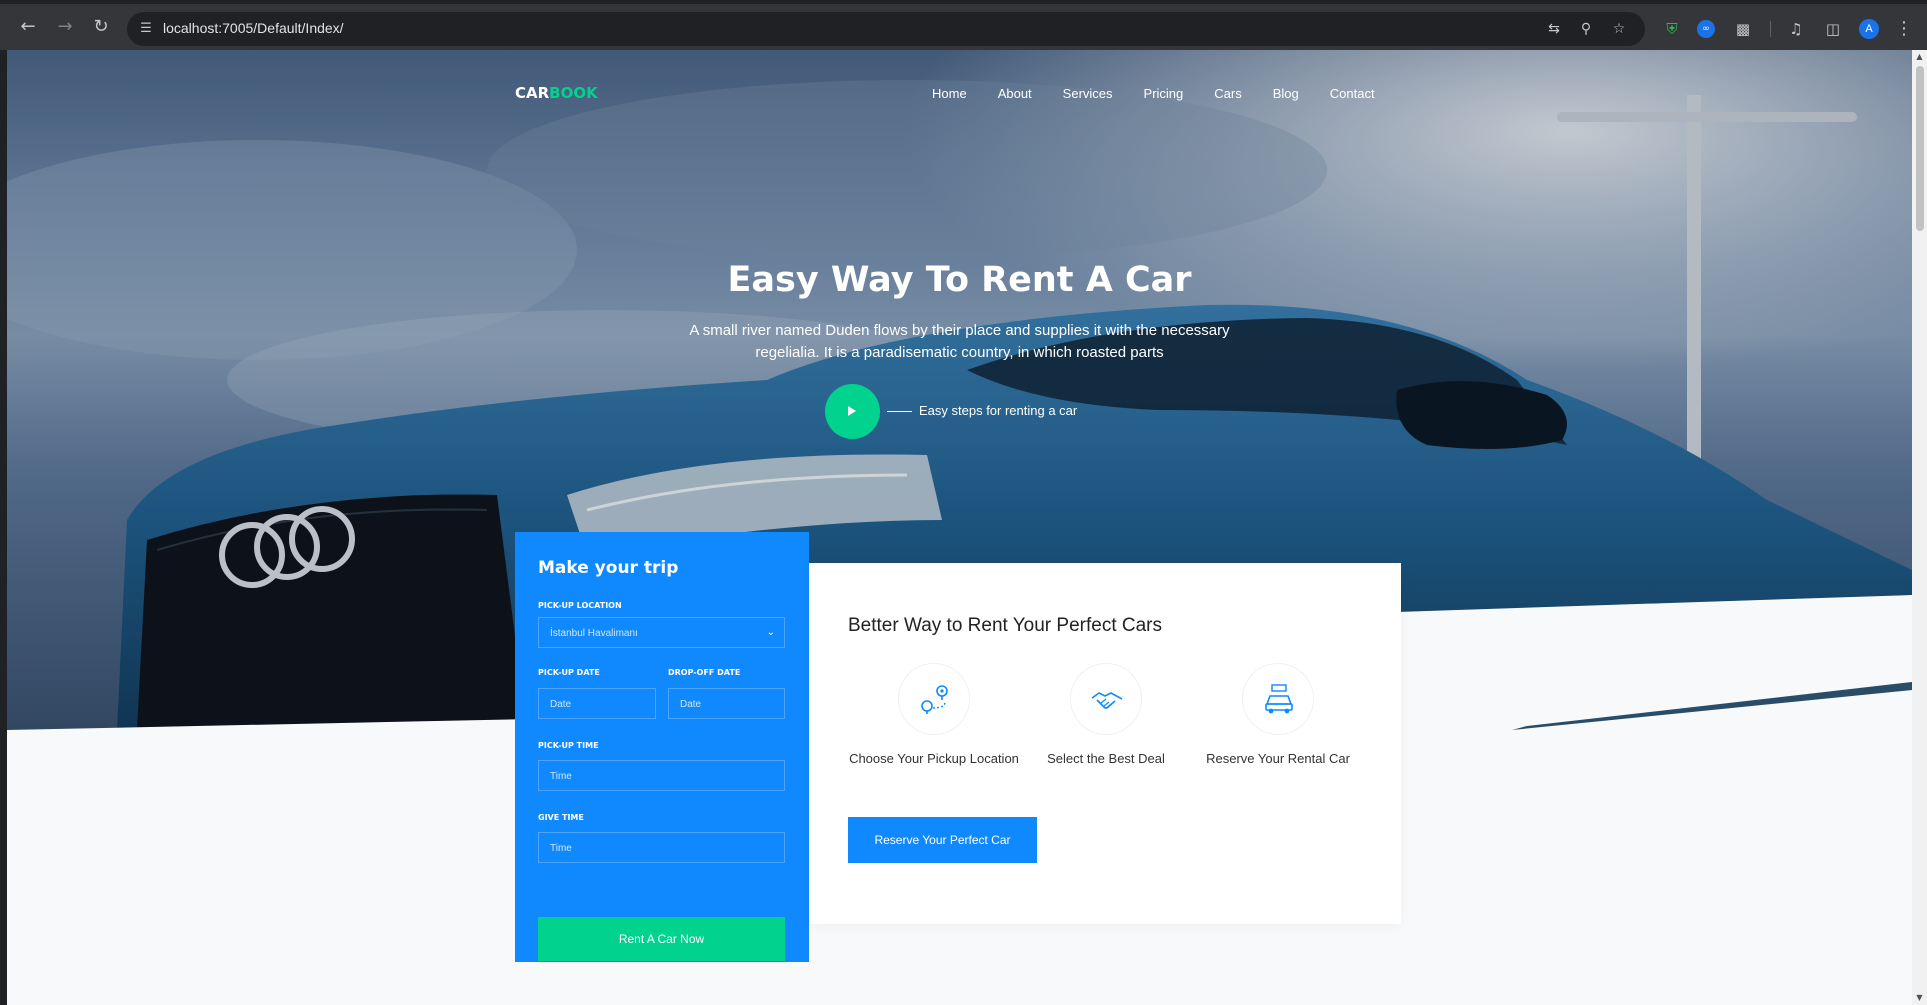  What do you see at coordinates (1743, 29) in the screenshot?
I see `extensions-puzzle-icon: ▩` at bounding box center [1743, 29].